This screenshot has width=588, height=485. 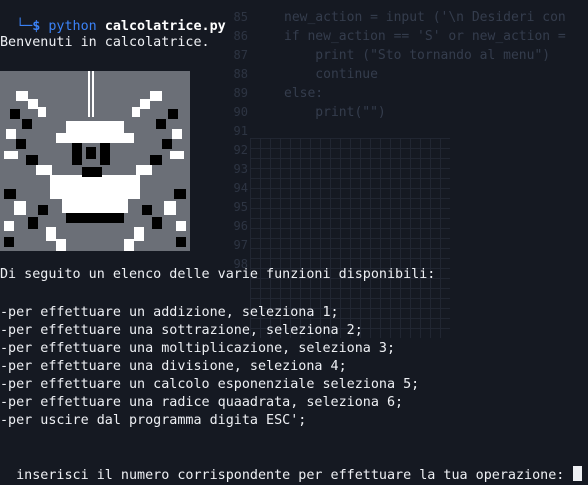 What do you see at coordinates (153, 420) in the screenshot?
I see `list-item: -per uscire dal programma digita ESC';` at bounding box center [153, 420].